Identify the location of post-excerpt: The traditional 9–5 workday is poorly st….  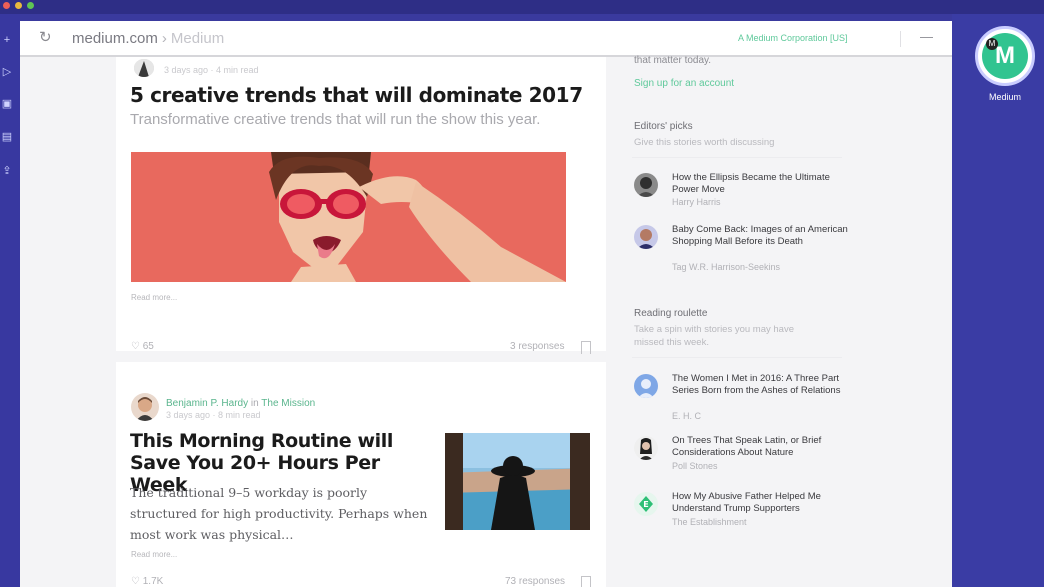
(279, 513).